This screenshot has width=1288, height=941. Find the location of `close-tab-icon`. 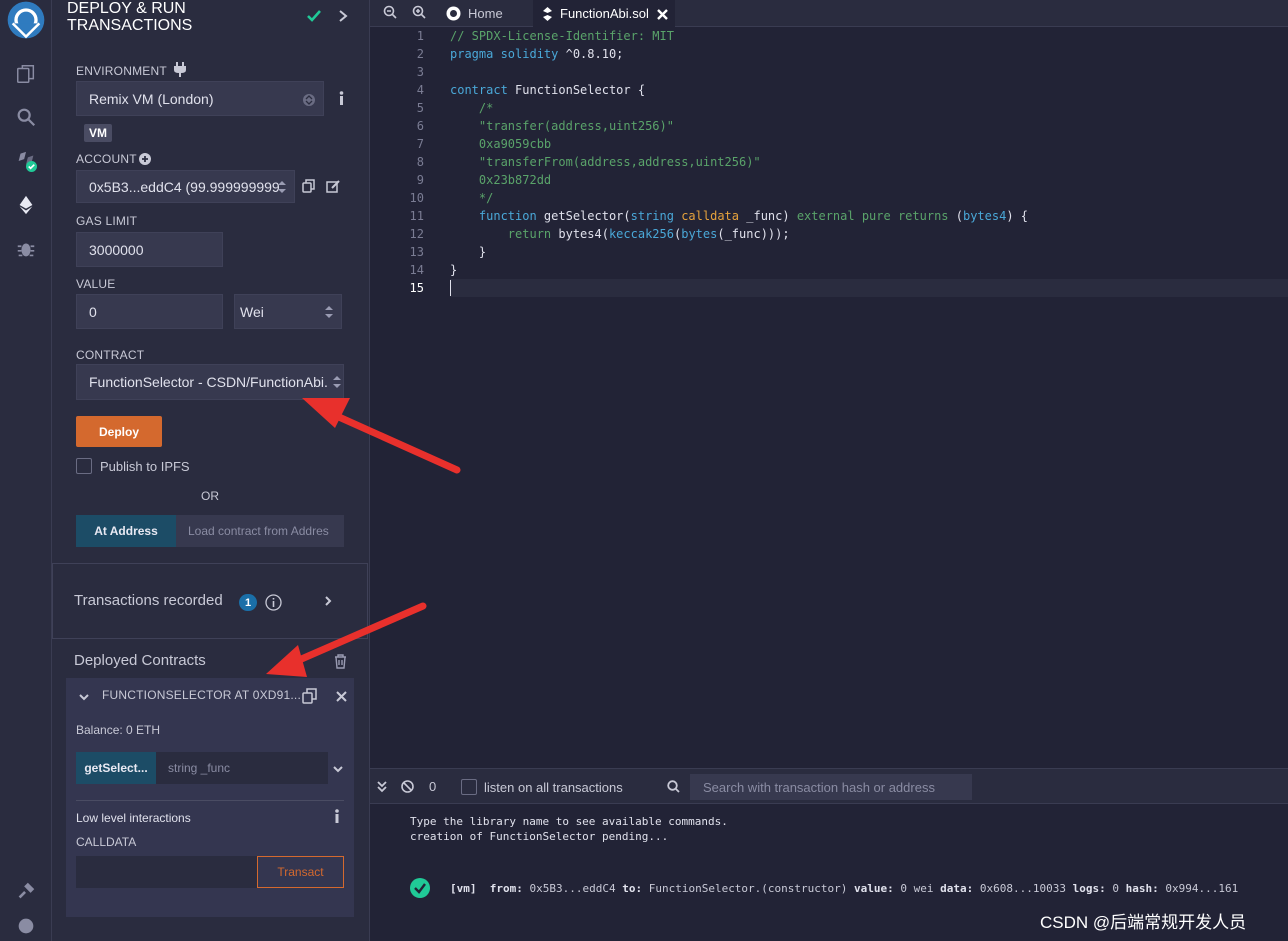

close-tab-icon is located at coordinates (662, 14).